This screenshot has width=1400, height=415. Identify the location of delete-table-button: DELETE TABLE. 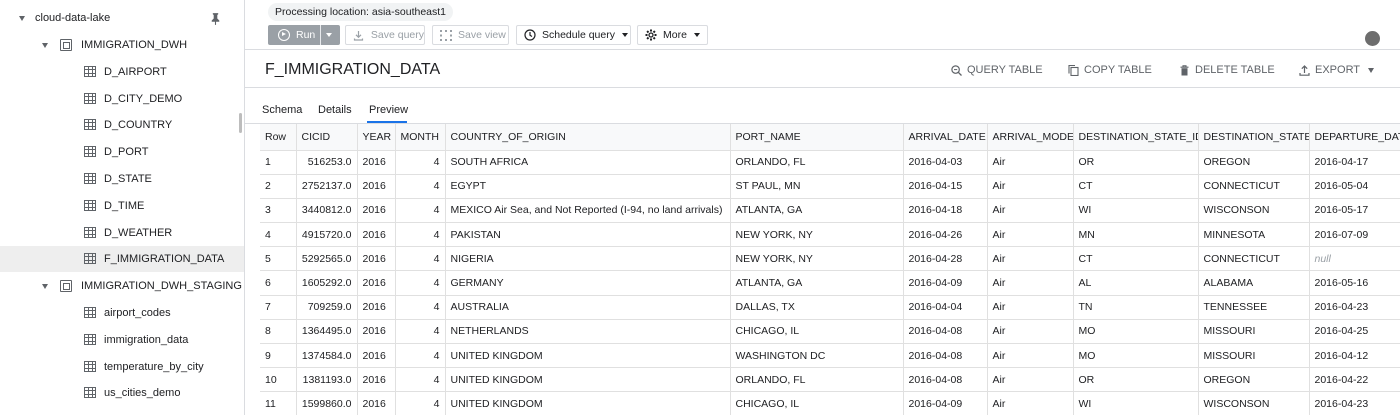
(1227, 70).